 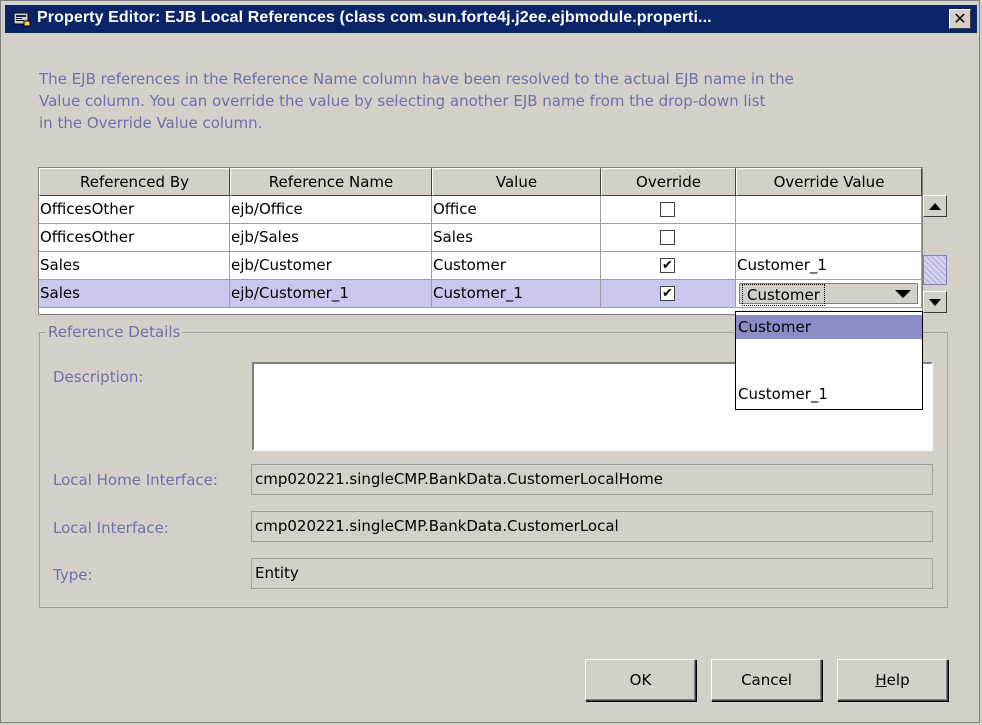 What do you see at coordinates (516, 182) in the screenshot?
I see `column-header-value: Value` at bounding box center [516, 182].